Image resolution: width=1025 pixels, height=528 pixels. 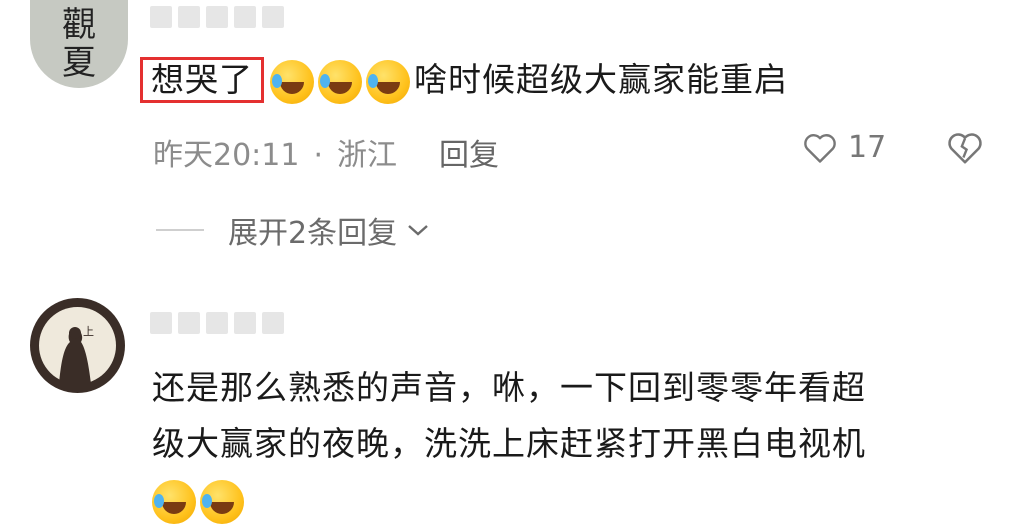 What do you see at coordinates (844, 147) in the screenshot?
I see `like-button: 17` at bounding box center [844, 147].